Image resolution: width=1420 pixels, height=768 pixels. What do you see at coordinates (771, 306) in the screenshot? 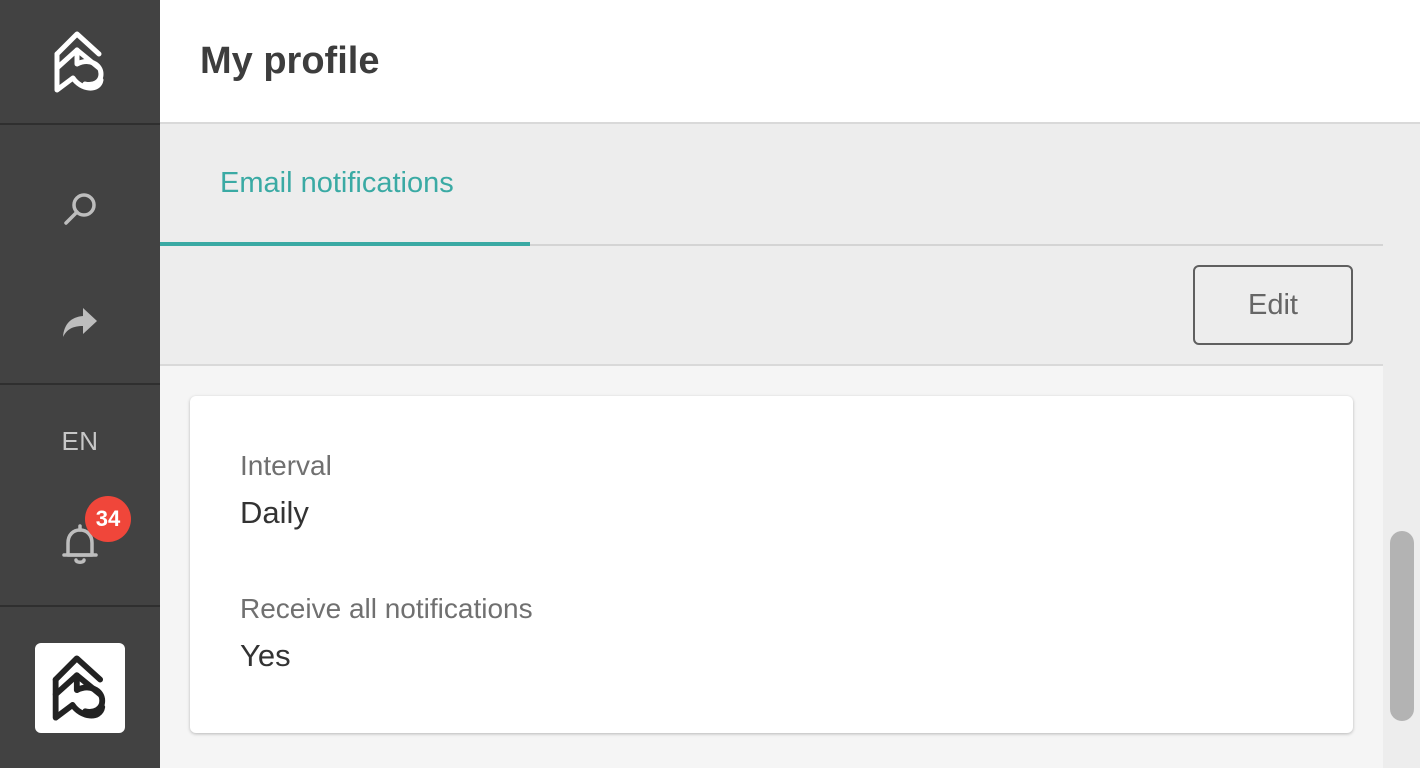
I see `toolbar: Edit` at bounding box center [771, 306].